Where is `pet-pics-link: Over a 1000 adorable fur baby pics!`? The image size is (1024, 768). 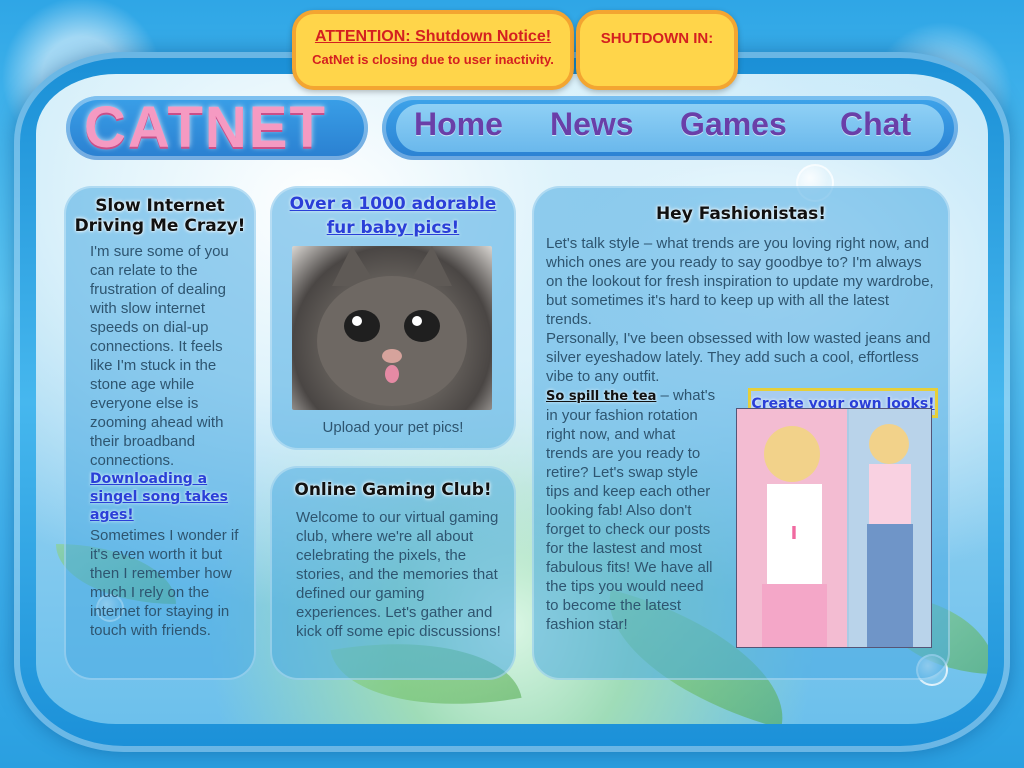
pet-pics-link: Over a 1000 adorable fur baby pics! is located at coordinates (393, 216).